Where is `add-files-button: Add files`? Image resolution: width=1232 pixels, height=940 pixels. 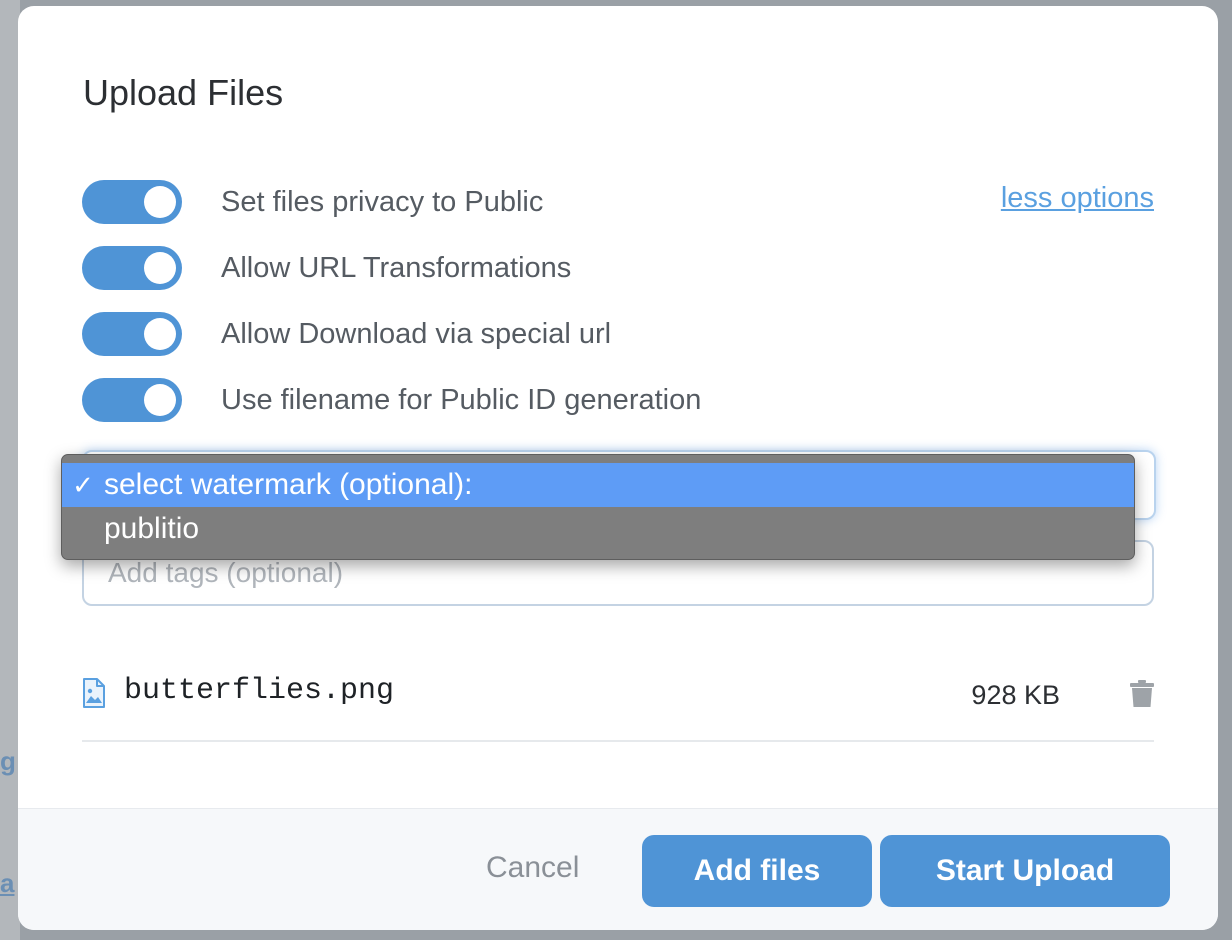 add-files-button: Add files is located at coordinates (757, 871).